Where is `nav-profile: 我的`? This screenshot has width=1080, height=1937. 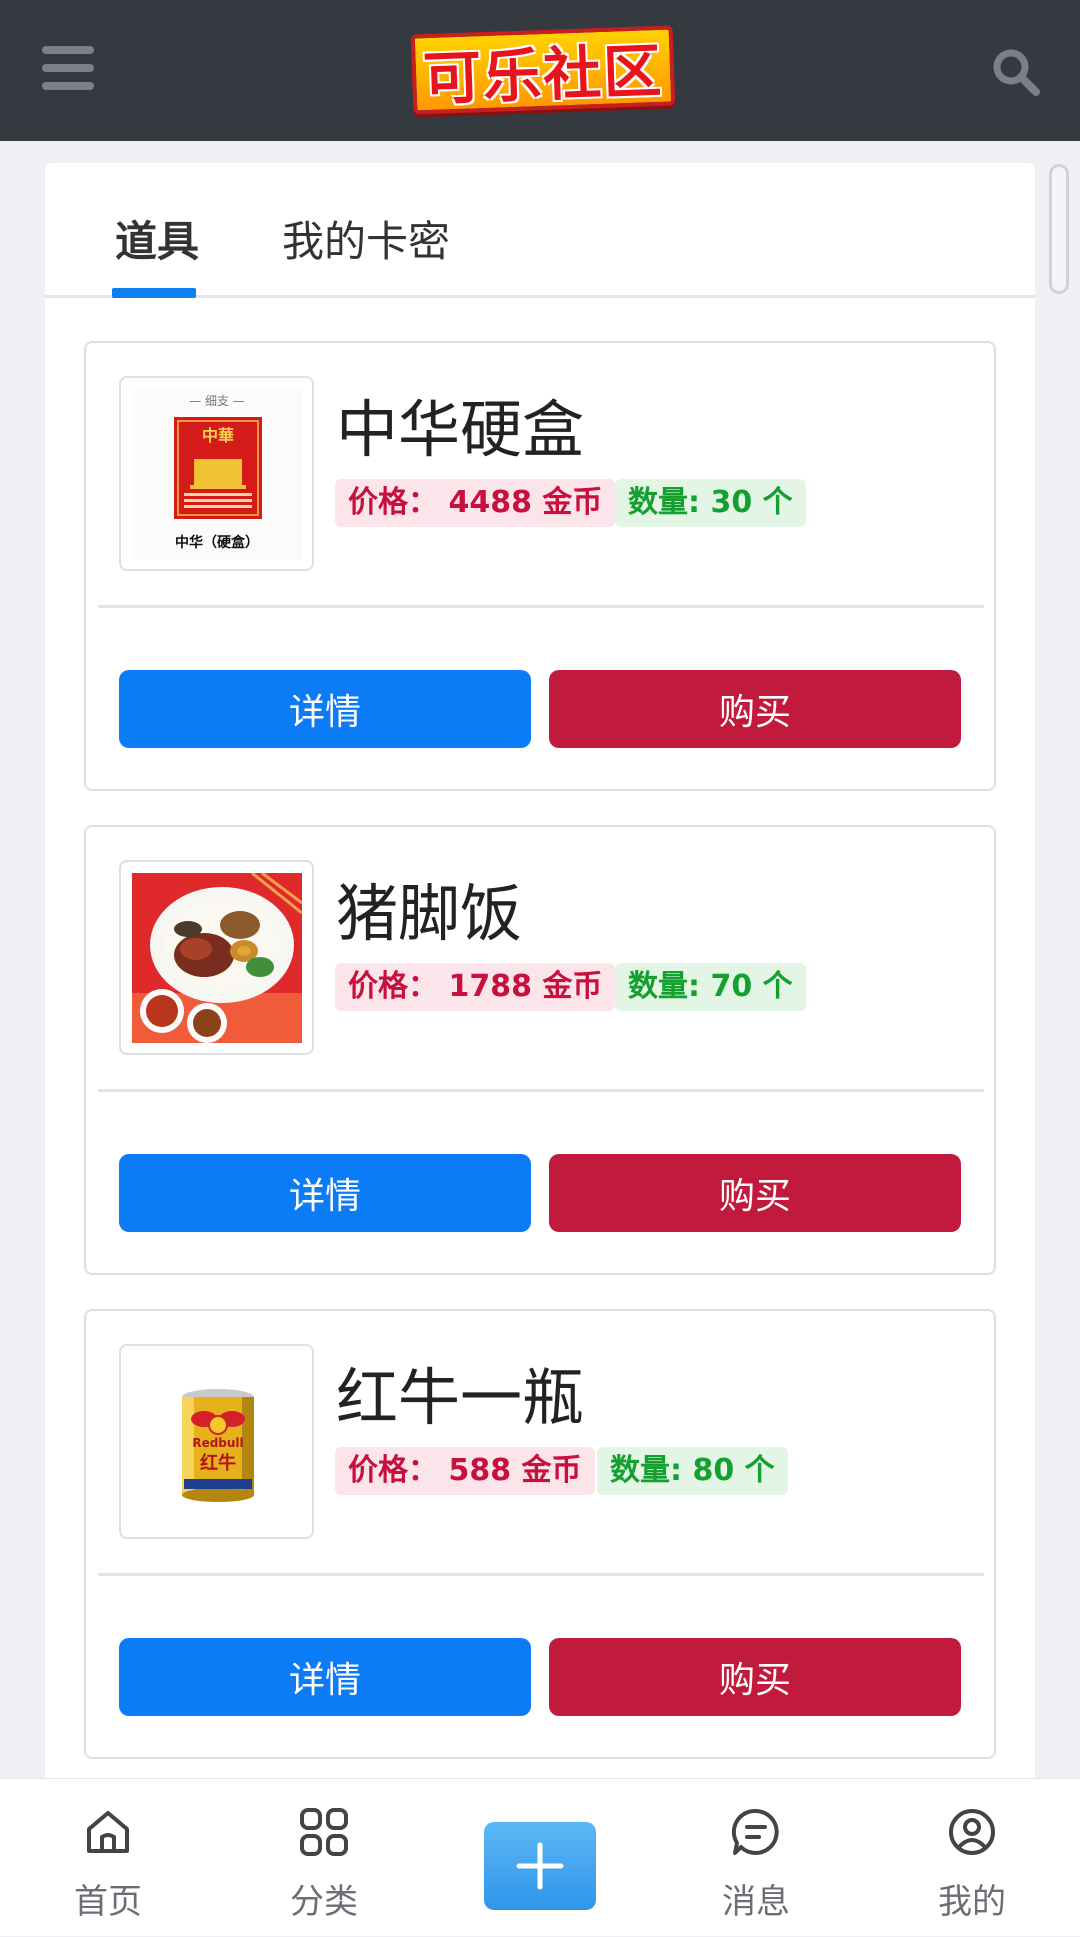 nav-profile: 我的 is located at coordinates (972, 1858).